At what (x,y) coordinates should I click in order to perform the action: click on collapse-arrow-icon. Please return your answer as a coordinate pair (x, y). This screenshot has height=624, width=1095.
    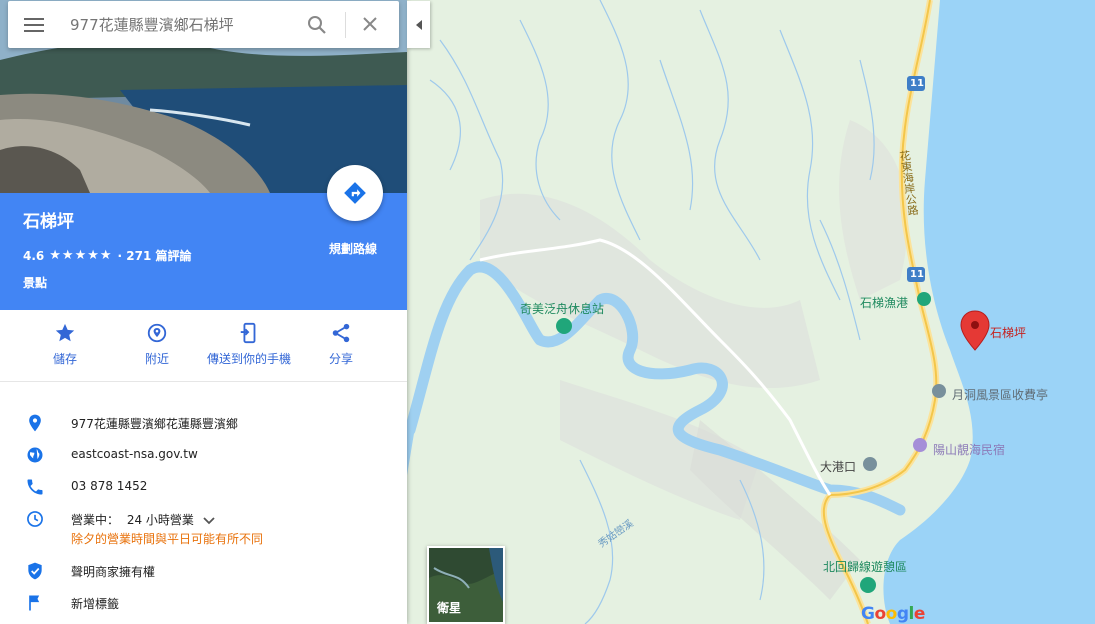
    Looking at the image, I should click on (418, 24).